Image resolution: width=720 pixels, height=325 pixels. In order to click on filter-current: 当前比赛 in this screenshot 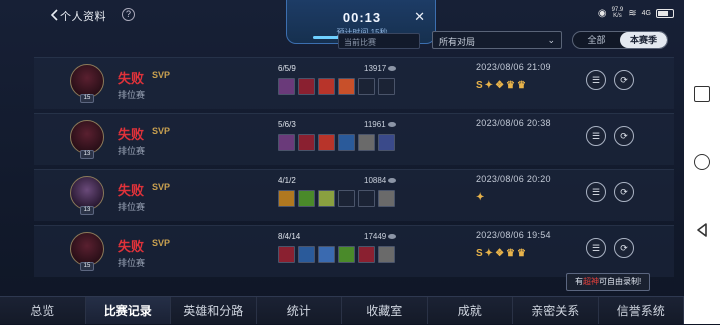, I will do `click(379, 41)`.